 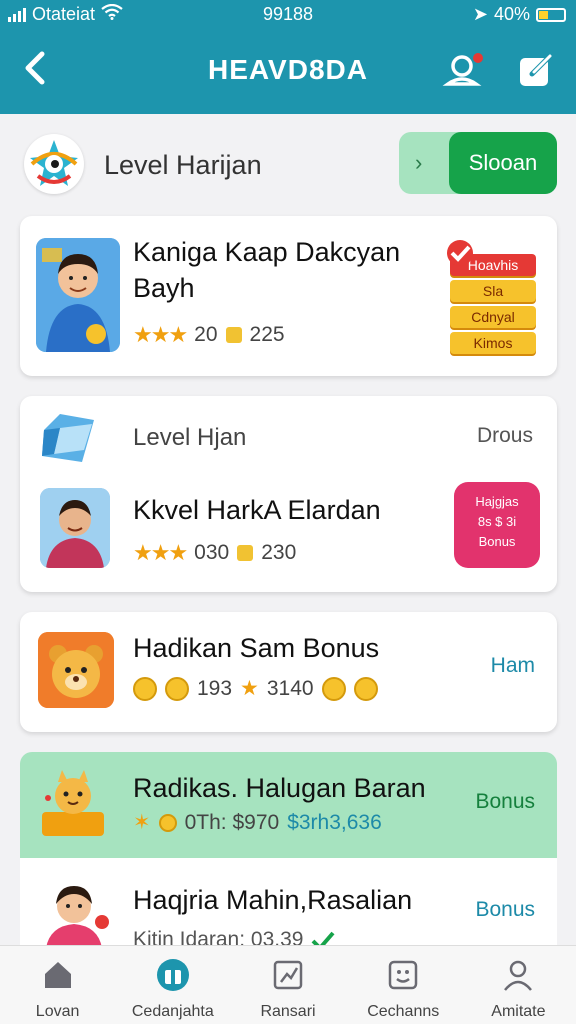 I want to click on count-value: 193, so click(x=215, y=688).